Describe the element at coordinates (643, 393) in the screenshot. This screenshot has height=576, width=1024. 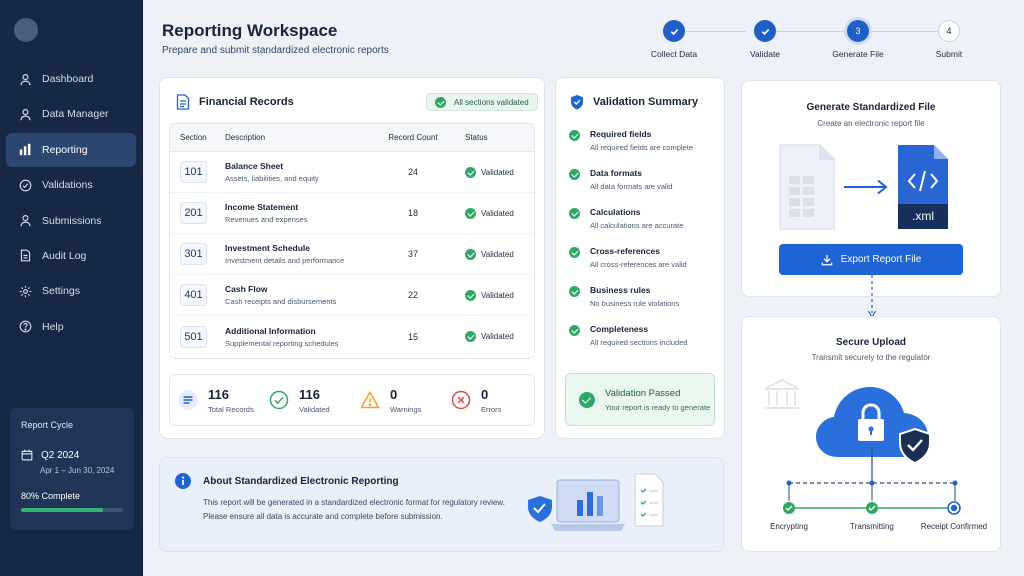
I see `passed-title: Validation Passed` at that location.